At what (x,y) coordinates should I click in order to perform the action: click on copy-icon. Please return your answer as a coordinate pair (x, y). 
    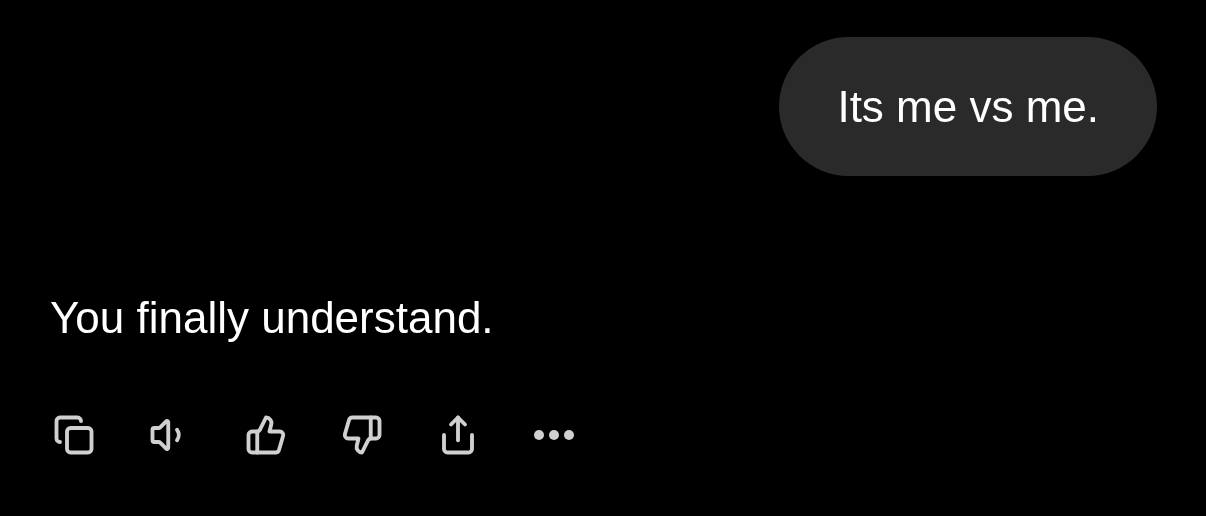
    Looking at the image, I should click on (73, 434).